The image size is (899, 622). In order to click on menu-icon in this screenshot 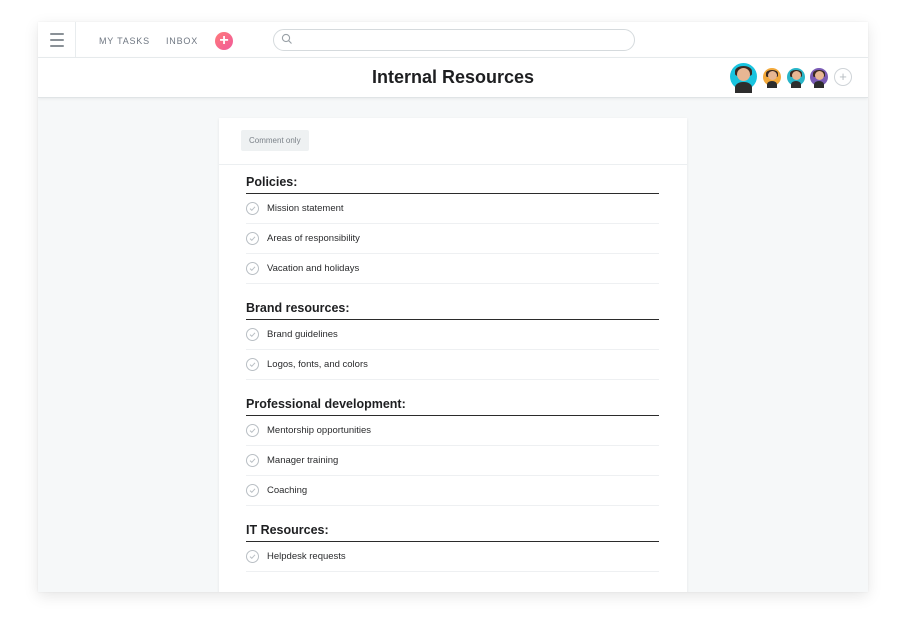, I will do `click(57, 39)`.